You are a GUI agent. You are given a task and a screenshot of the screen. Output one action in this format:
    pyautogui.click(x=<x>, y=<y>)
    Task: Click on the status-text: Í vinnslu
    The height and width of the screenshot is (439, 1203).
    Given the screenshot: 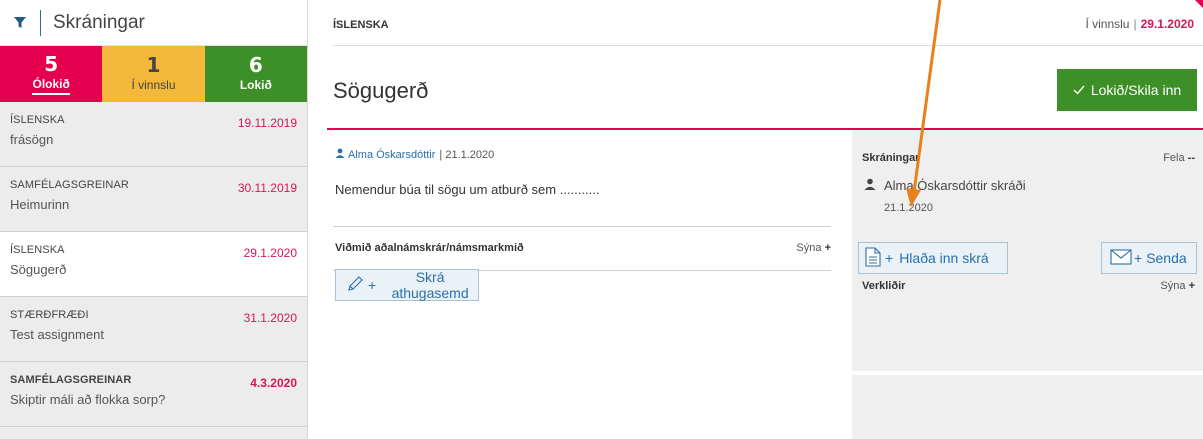 What is the action you would take?
    pyautogui.click(x=1107, y=24)
    